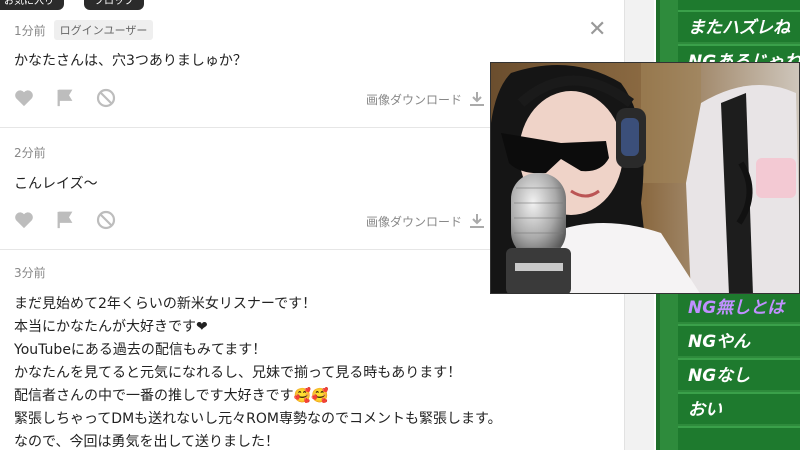  I want to click on ng-item-empty, so click(739, 438).